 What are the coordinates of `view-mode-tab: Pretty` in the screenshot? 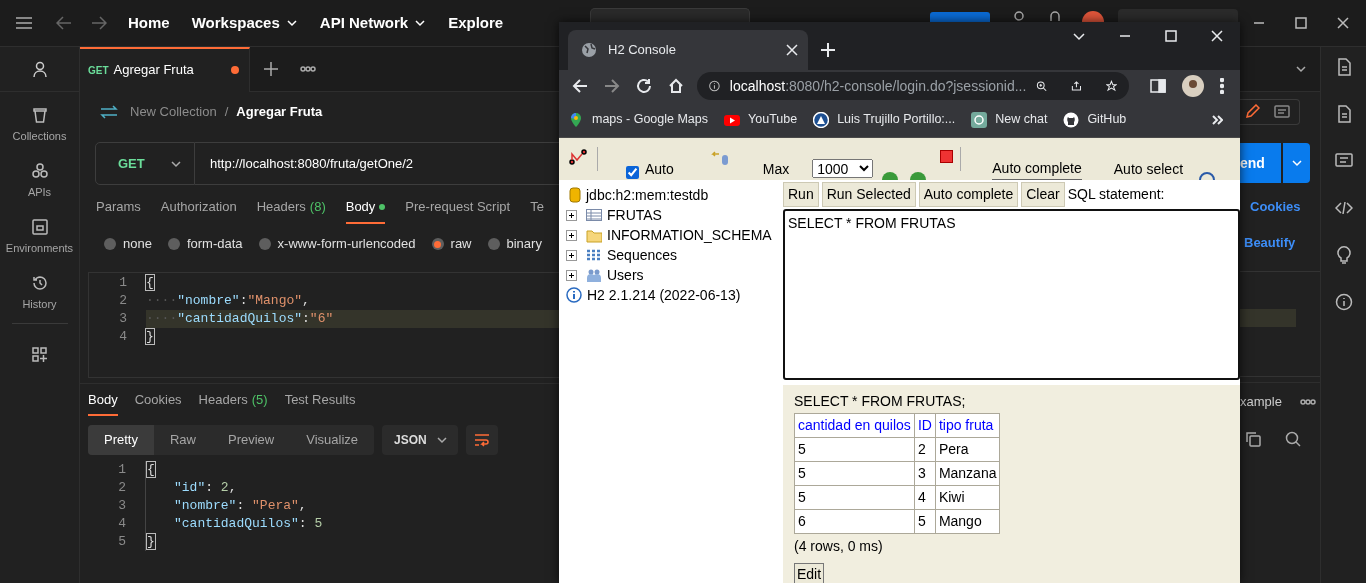 It's located at (121, 440).